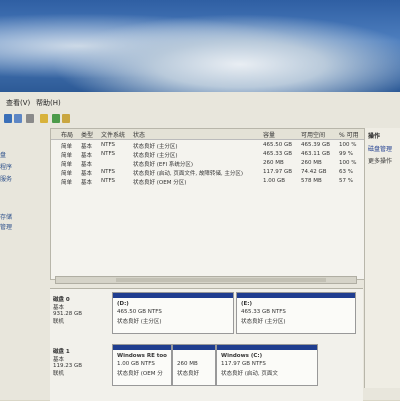  What do you see at coordinates (249, 374) in the screenshot?
I see `partition-status: 状态良好 (启动, 页面文` at bounding box center [249, 374].